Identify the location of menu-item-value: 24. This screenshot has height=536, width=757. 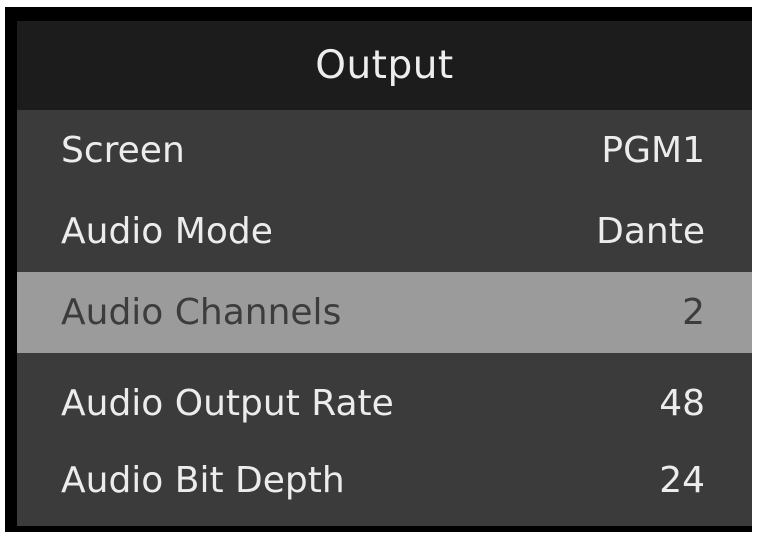
(682, 480).